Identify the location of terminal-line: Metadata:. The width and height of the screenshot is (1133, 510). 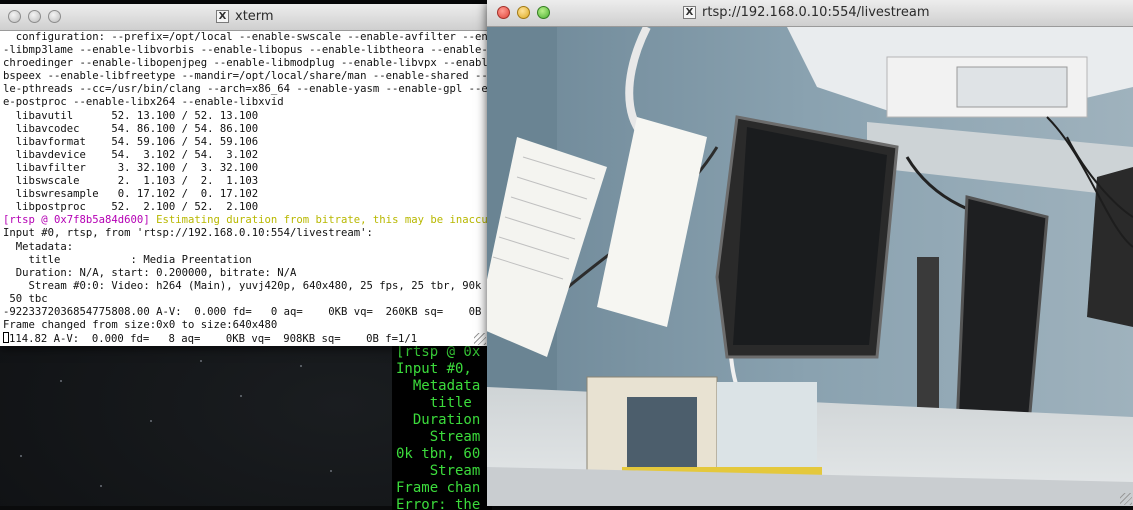
(245, 247).